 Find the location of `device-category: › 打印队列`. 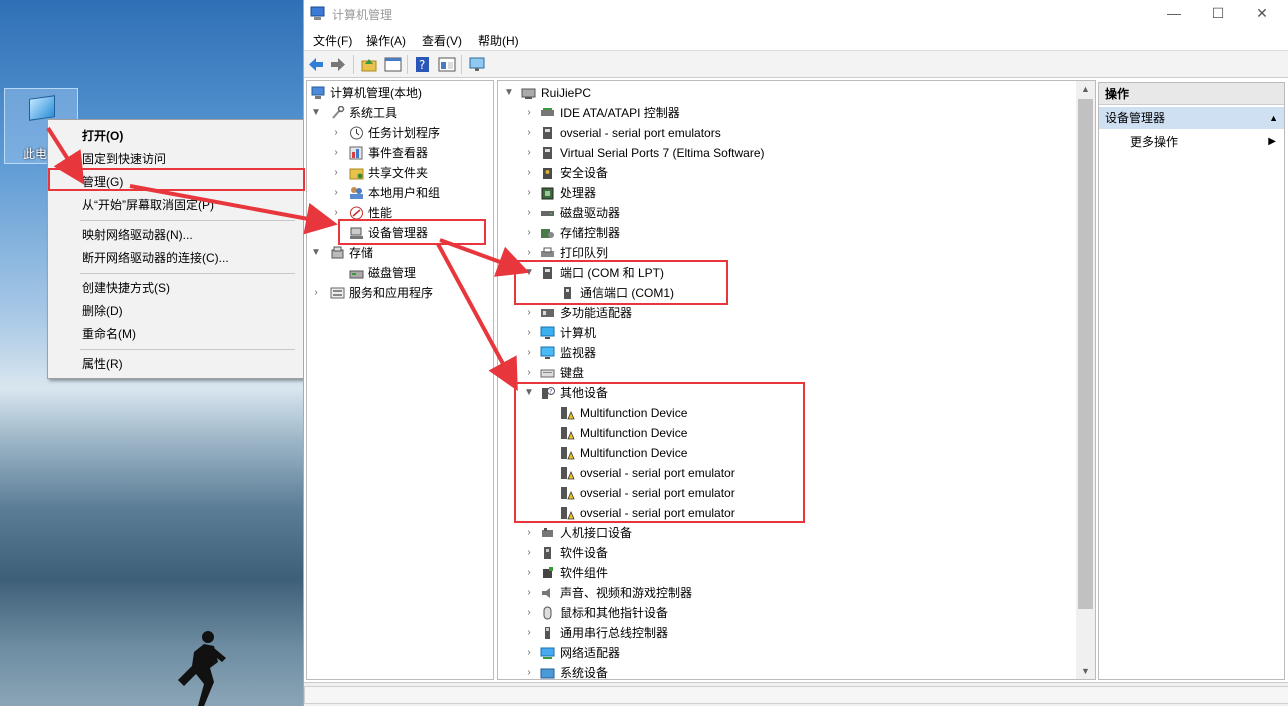

device-category: › 打印队列 is located at coordinates (794, 253).